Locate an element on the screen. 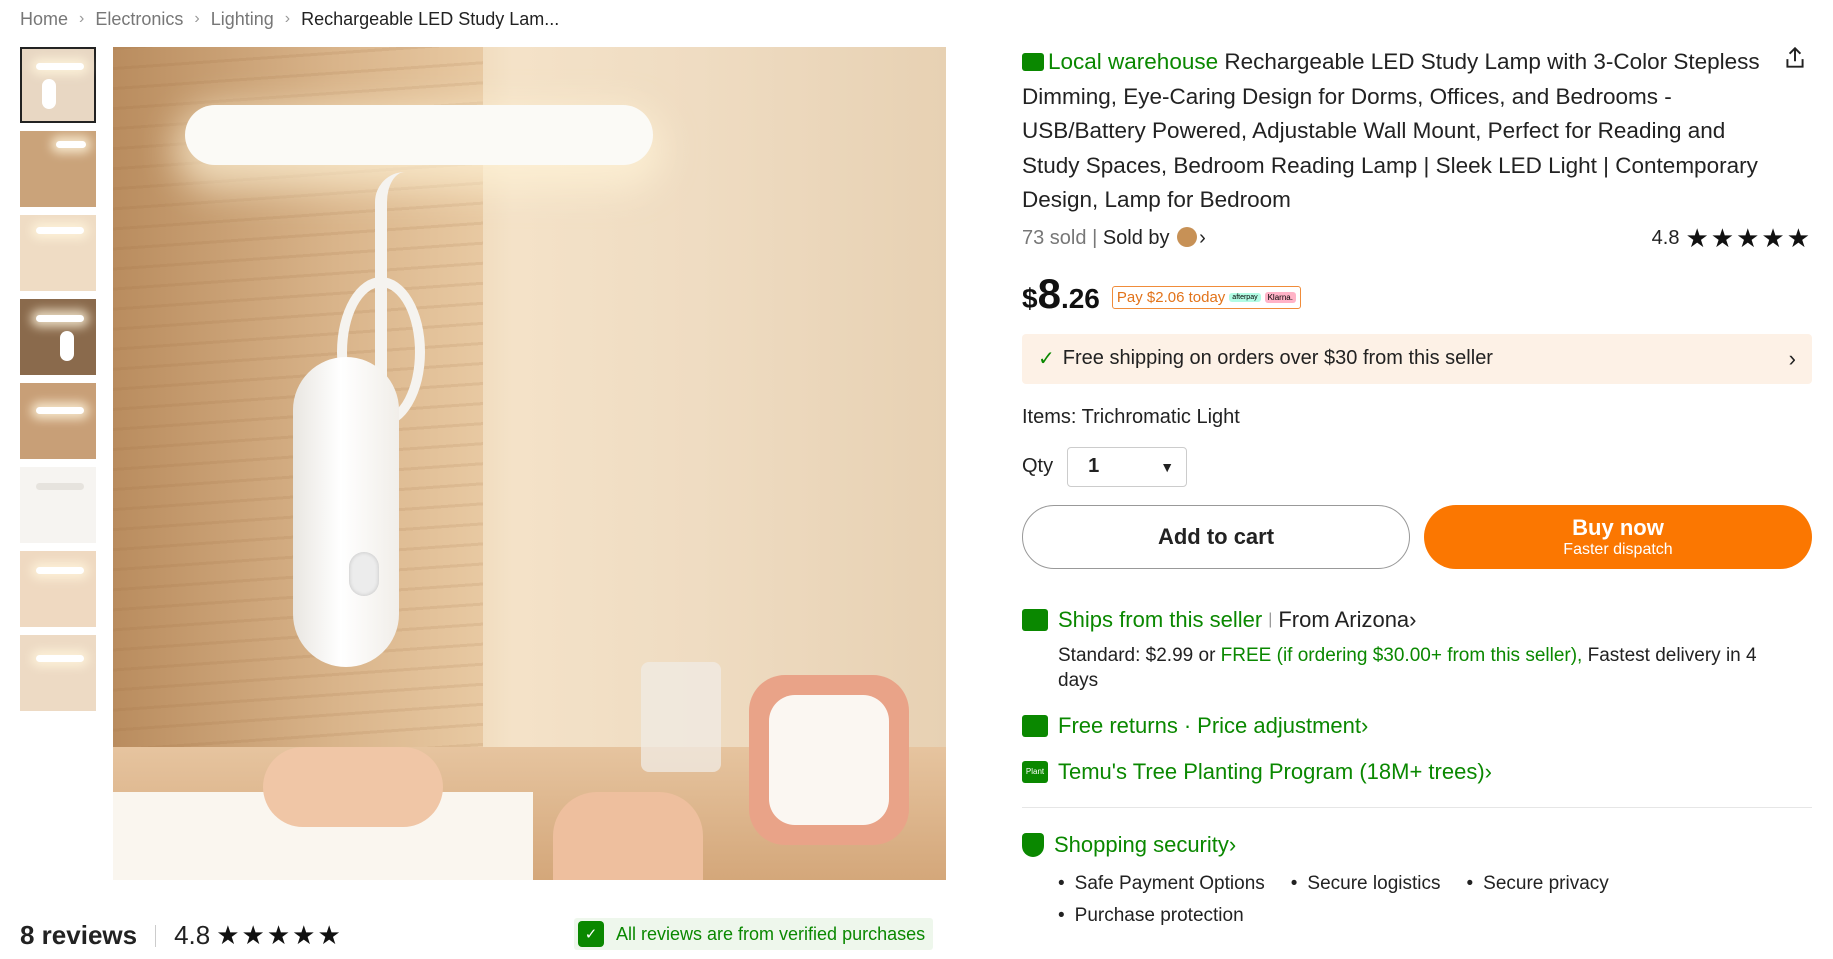 Image resolution: width=1833 pixels, height=959 pixels. lamp-light-bar is located at coordinates (419, 135).